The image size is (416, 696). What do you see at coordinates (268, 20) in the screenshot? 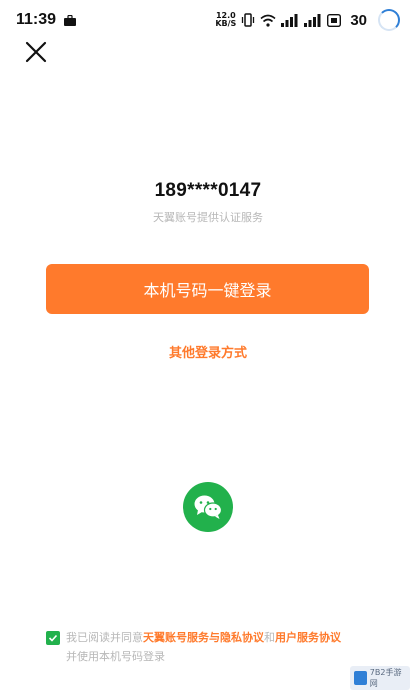
I see `wifi-icon` at bounding box center [268, 20].